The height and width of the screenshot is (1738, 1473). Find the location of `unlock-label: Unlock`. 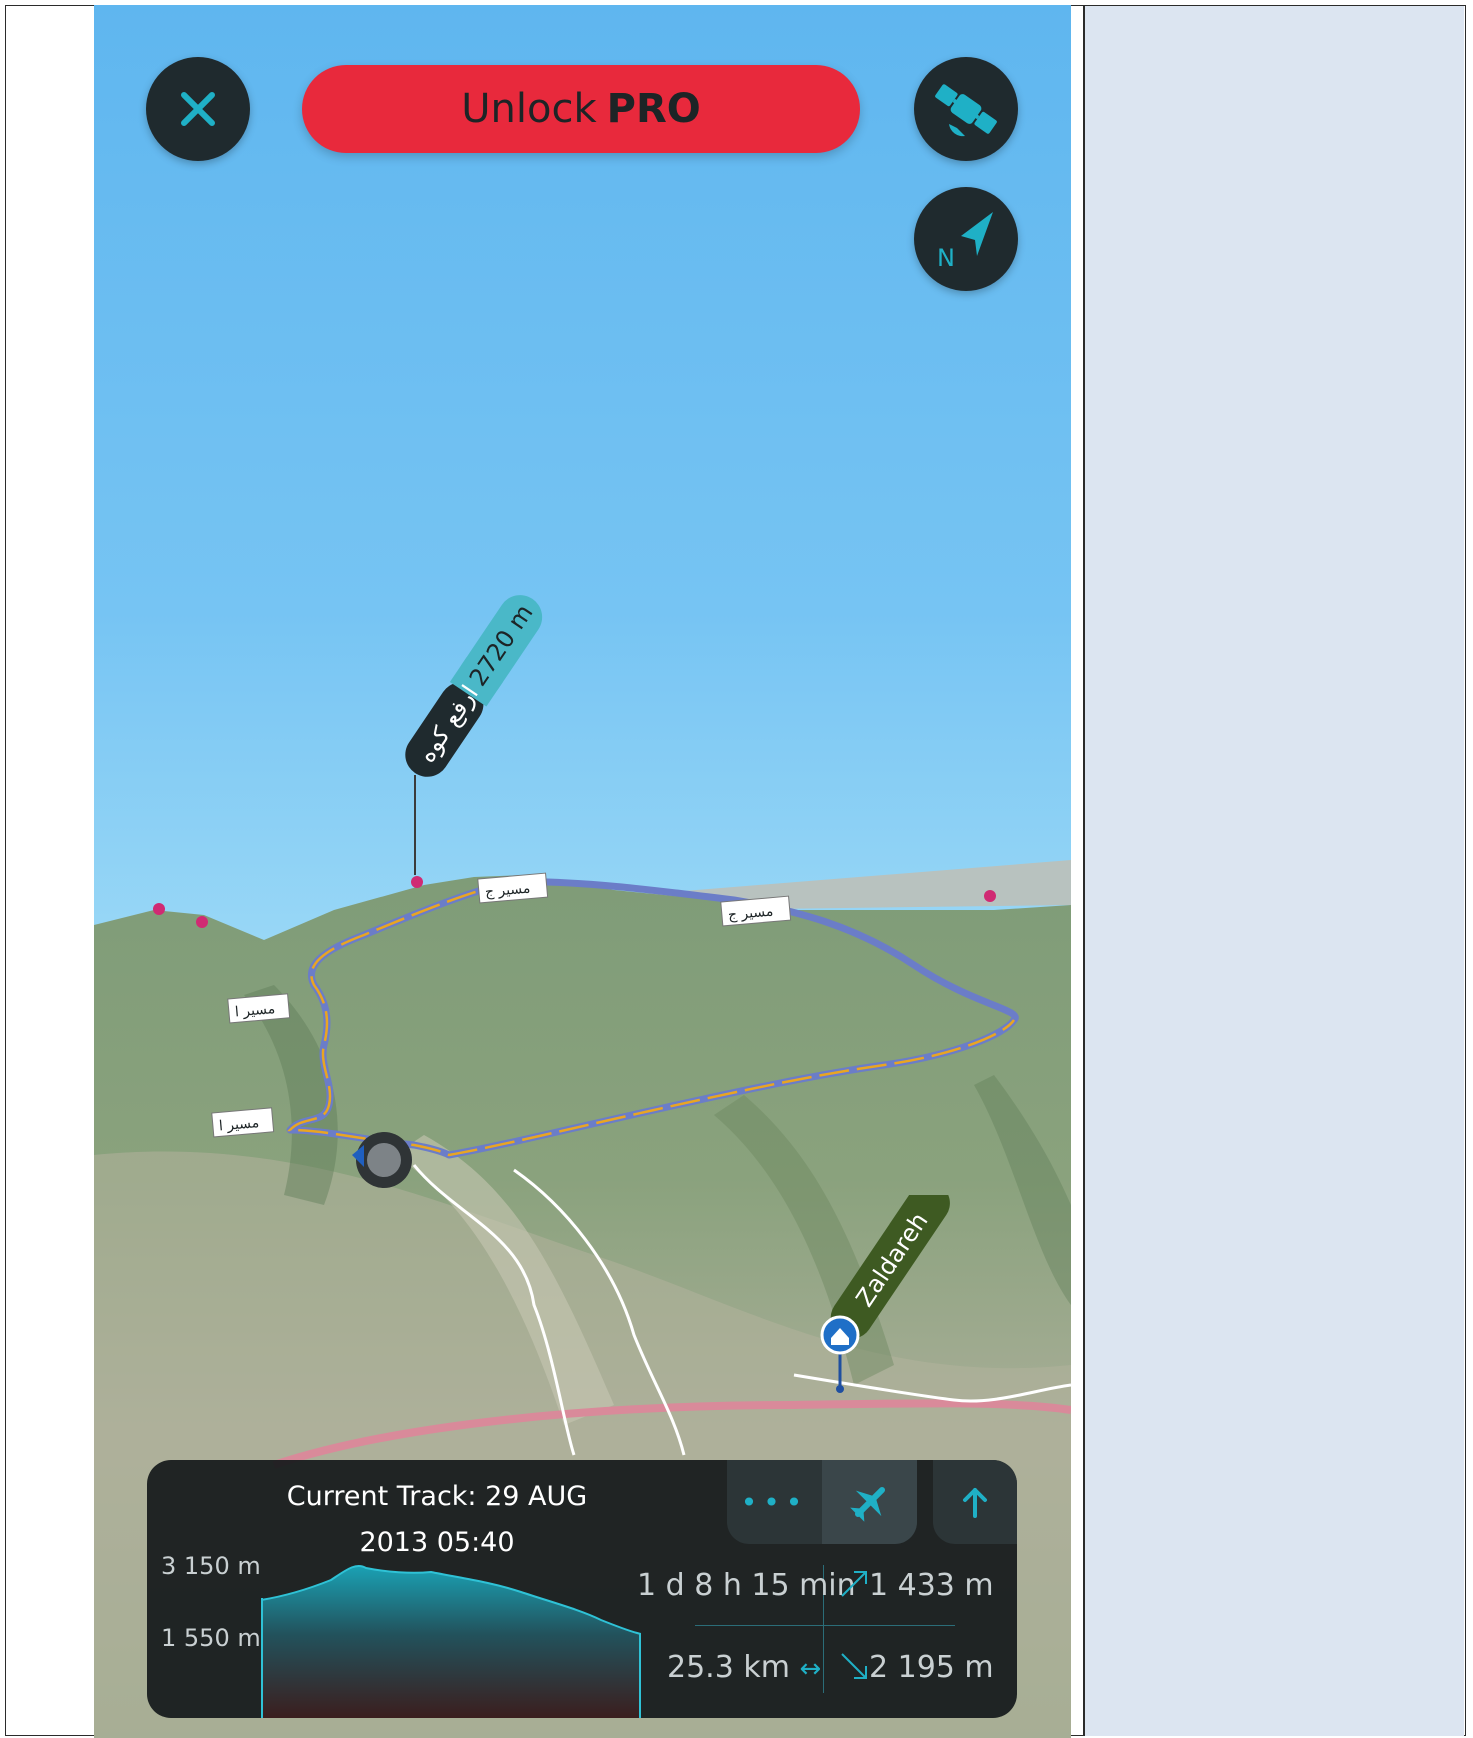

unlock-label: Unlock is located at coordinates (529, 109).